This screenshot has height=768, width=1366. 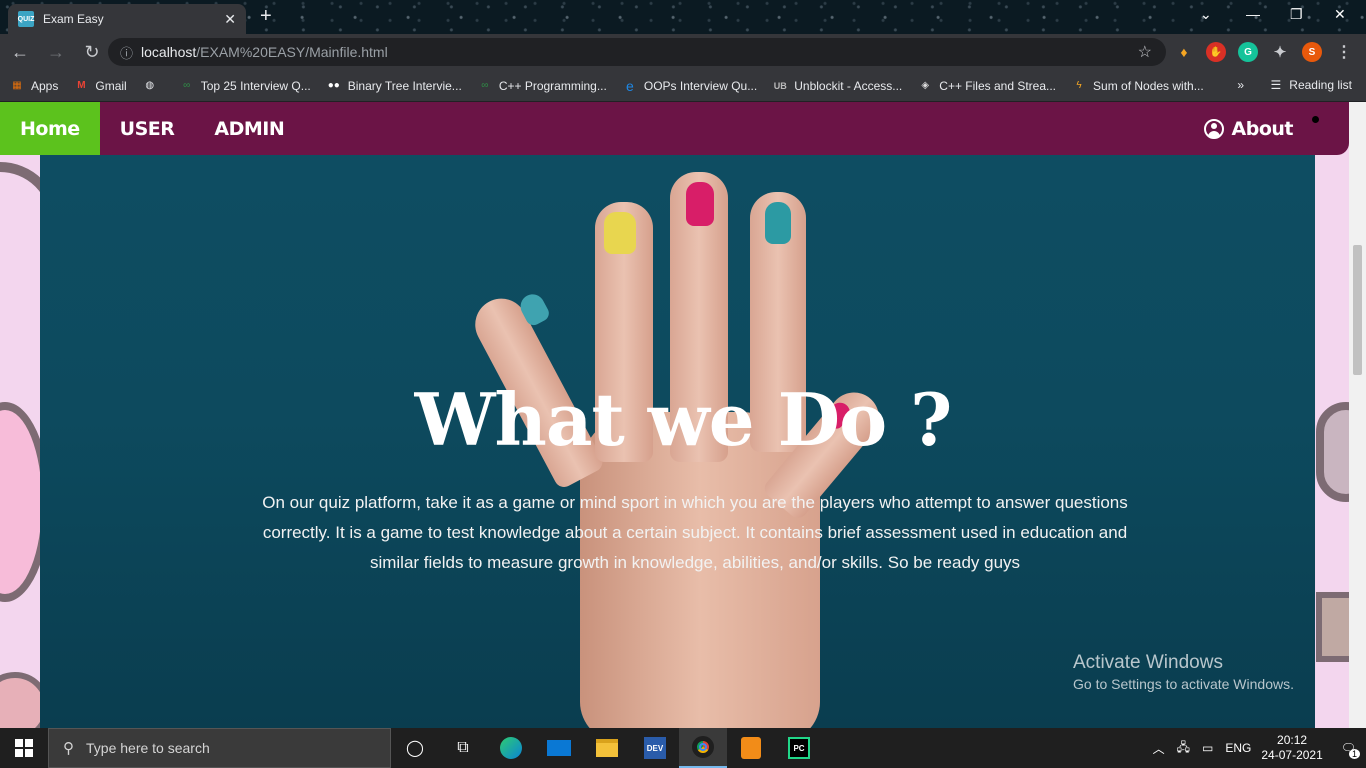 I want to click on more-bookmarks-icon: », so click(x=1240, y=85).